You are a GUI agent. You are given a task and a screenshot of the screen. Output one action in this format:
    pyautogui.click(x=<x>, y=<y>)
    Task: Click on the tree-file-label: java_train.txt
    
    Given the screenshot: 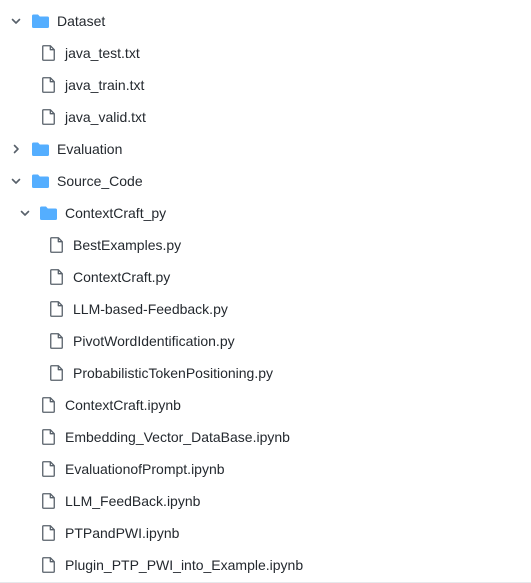 What is the action you would take?
    pyautogui.click(x=105, y=85)
    